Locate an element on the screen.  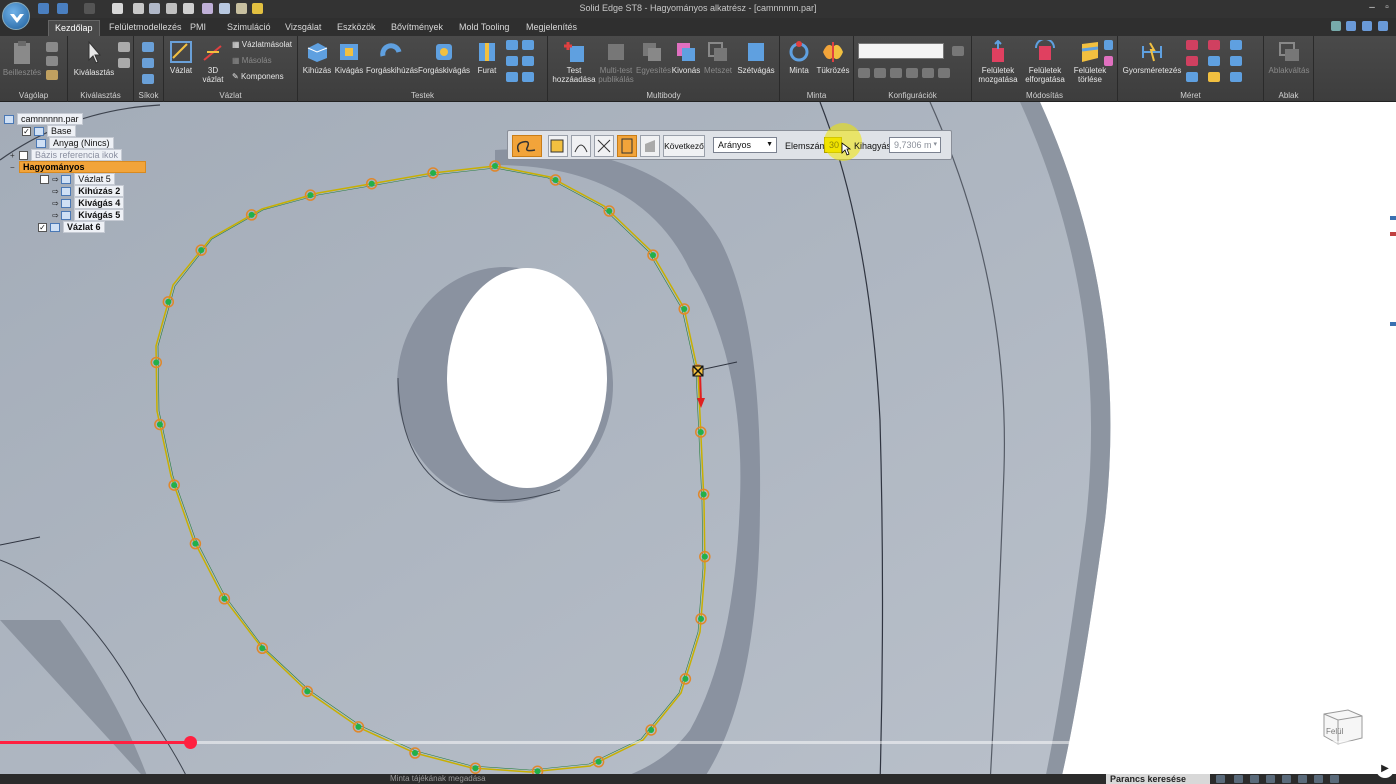
tree-kihuzas2: ⇨ Kihúzás 2 is located at coordinates (88, 191).